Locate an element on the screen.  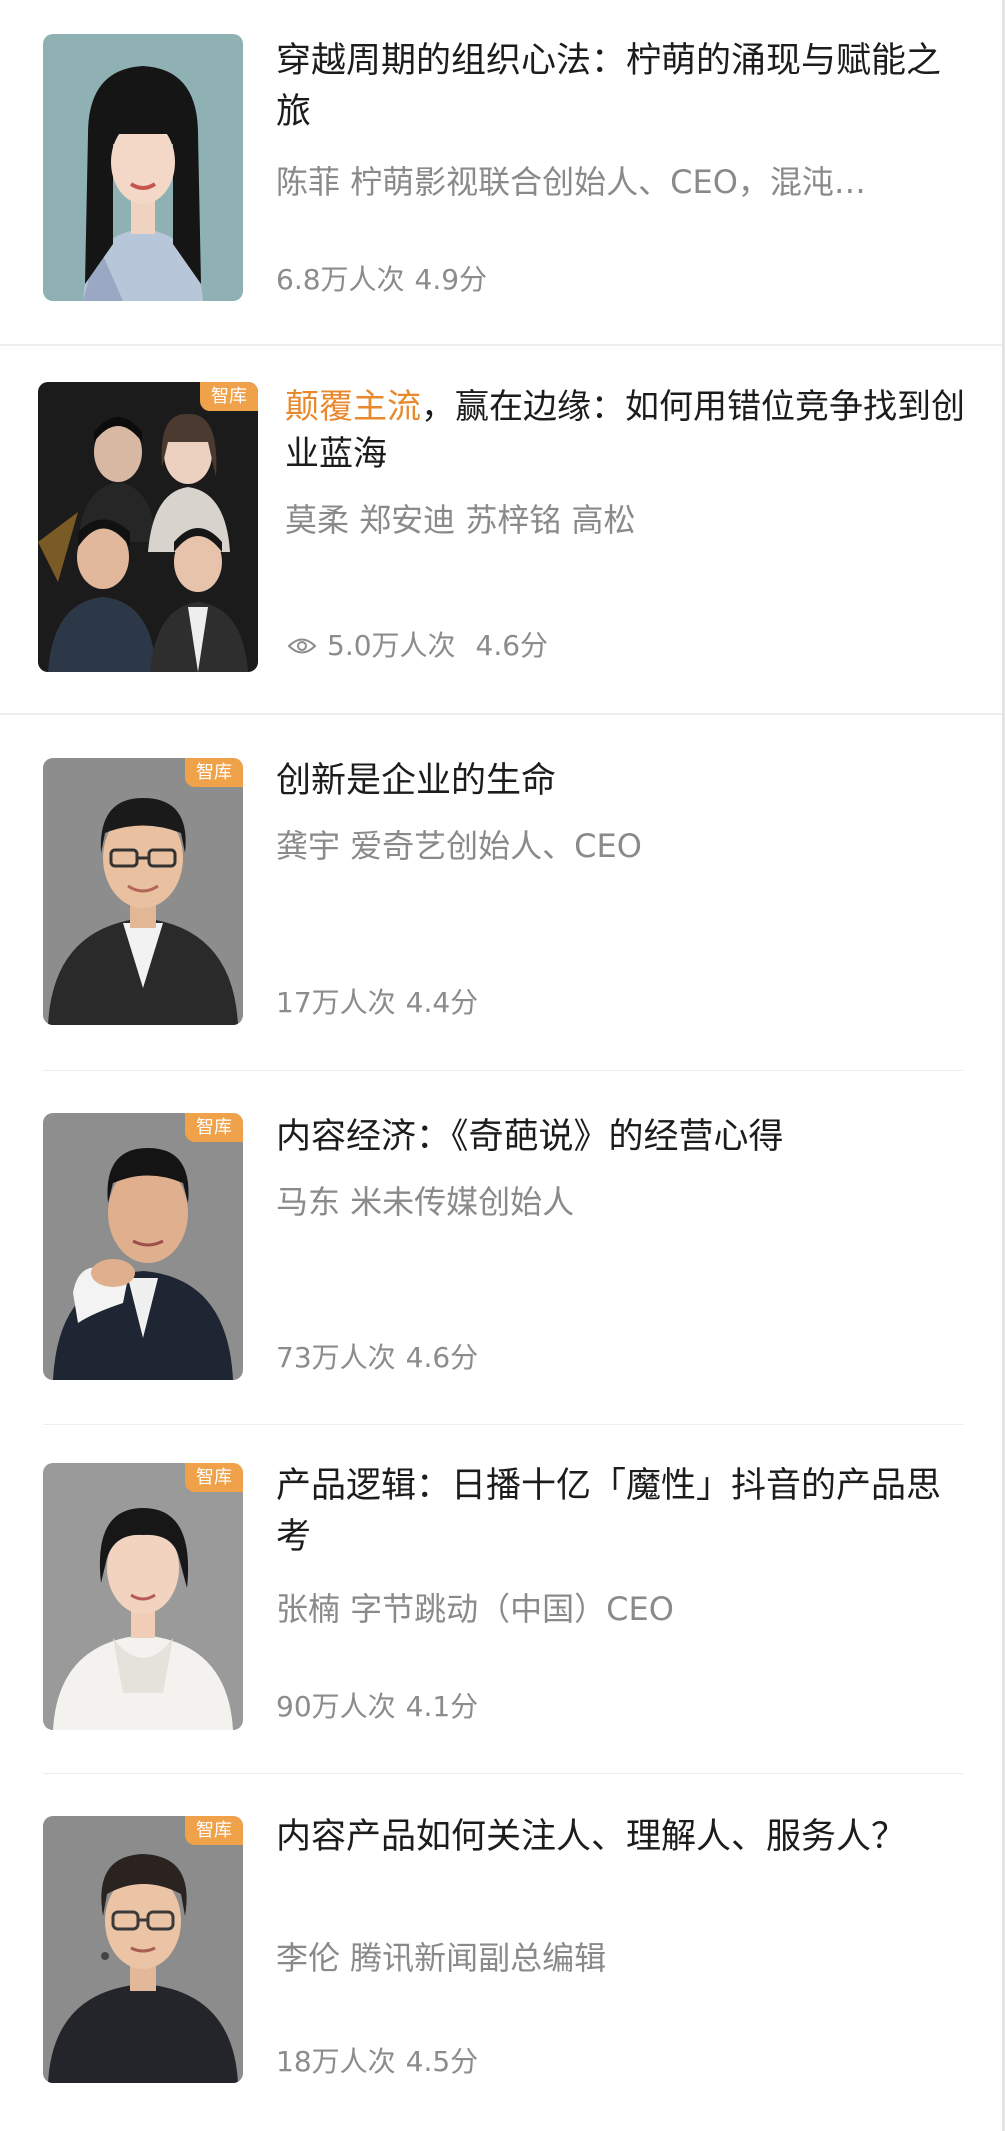
course-speaker: 马东 米未传媒创始人 is located at coordinates (425, 1202).